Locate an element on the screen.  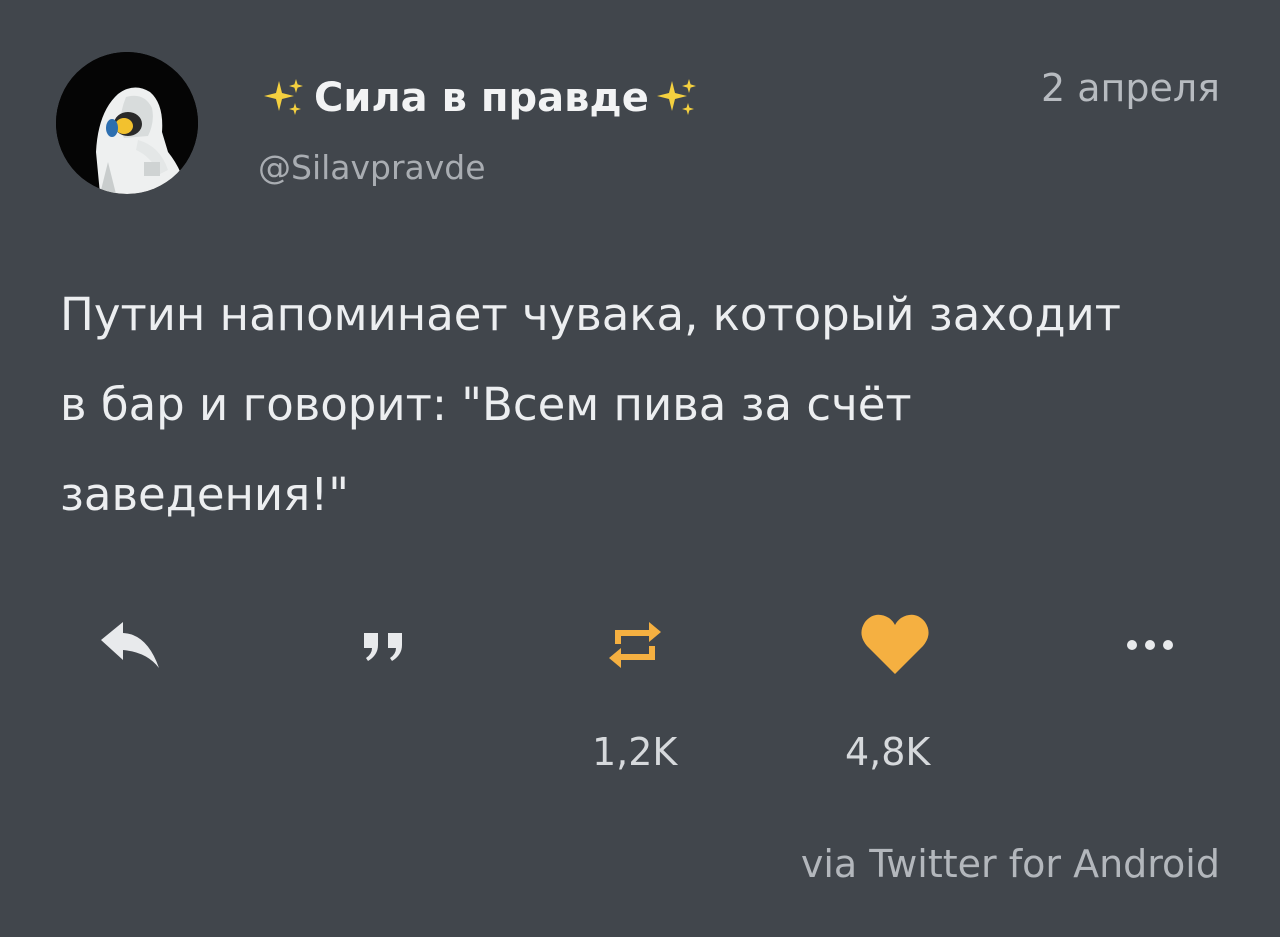
retweet-icon is located at coordinates (635, 645).